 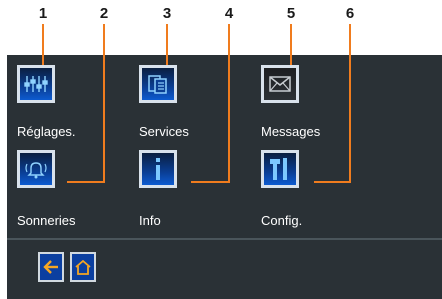 I want to click on equalizer-icon, so click(x=36, y=84).